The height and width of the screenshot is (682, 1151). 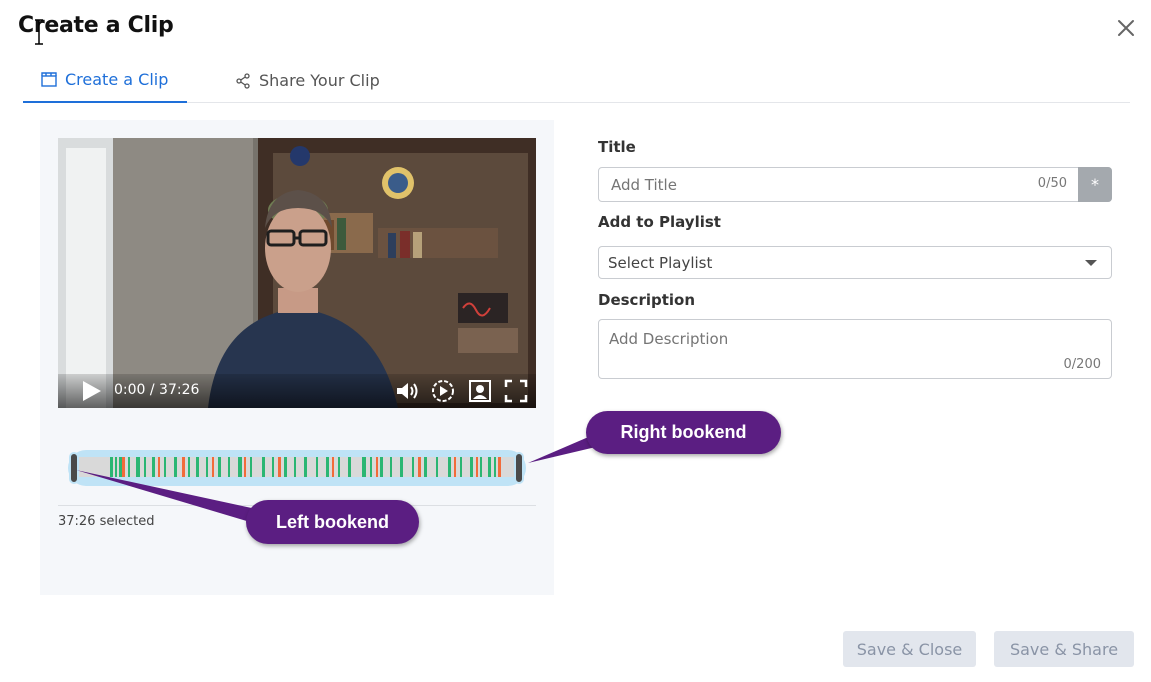 I want to click on right-bookend-callout: Right bookend, so click(x=683, y=432).